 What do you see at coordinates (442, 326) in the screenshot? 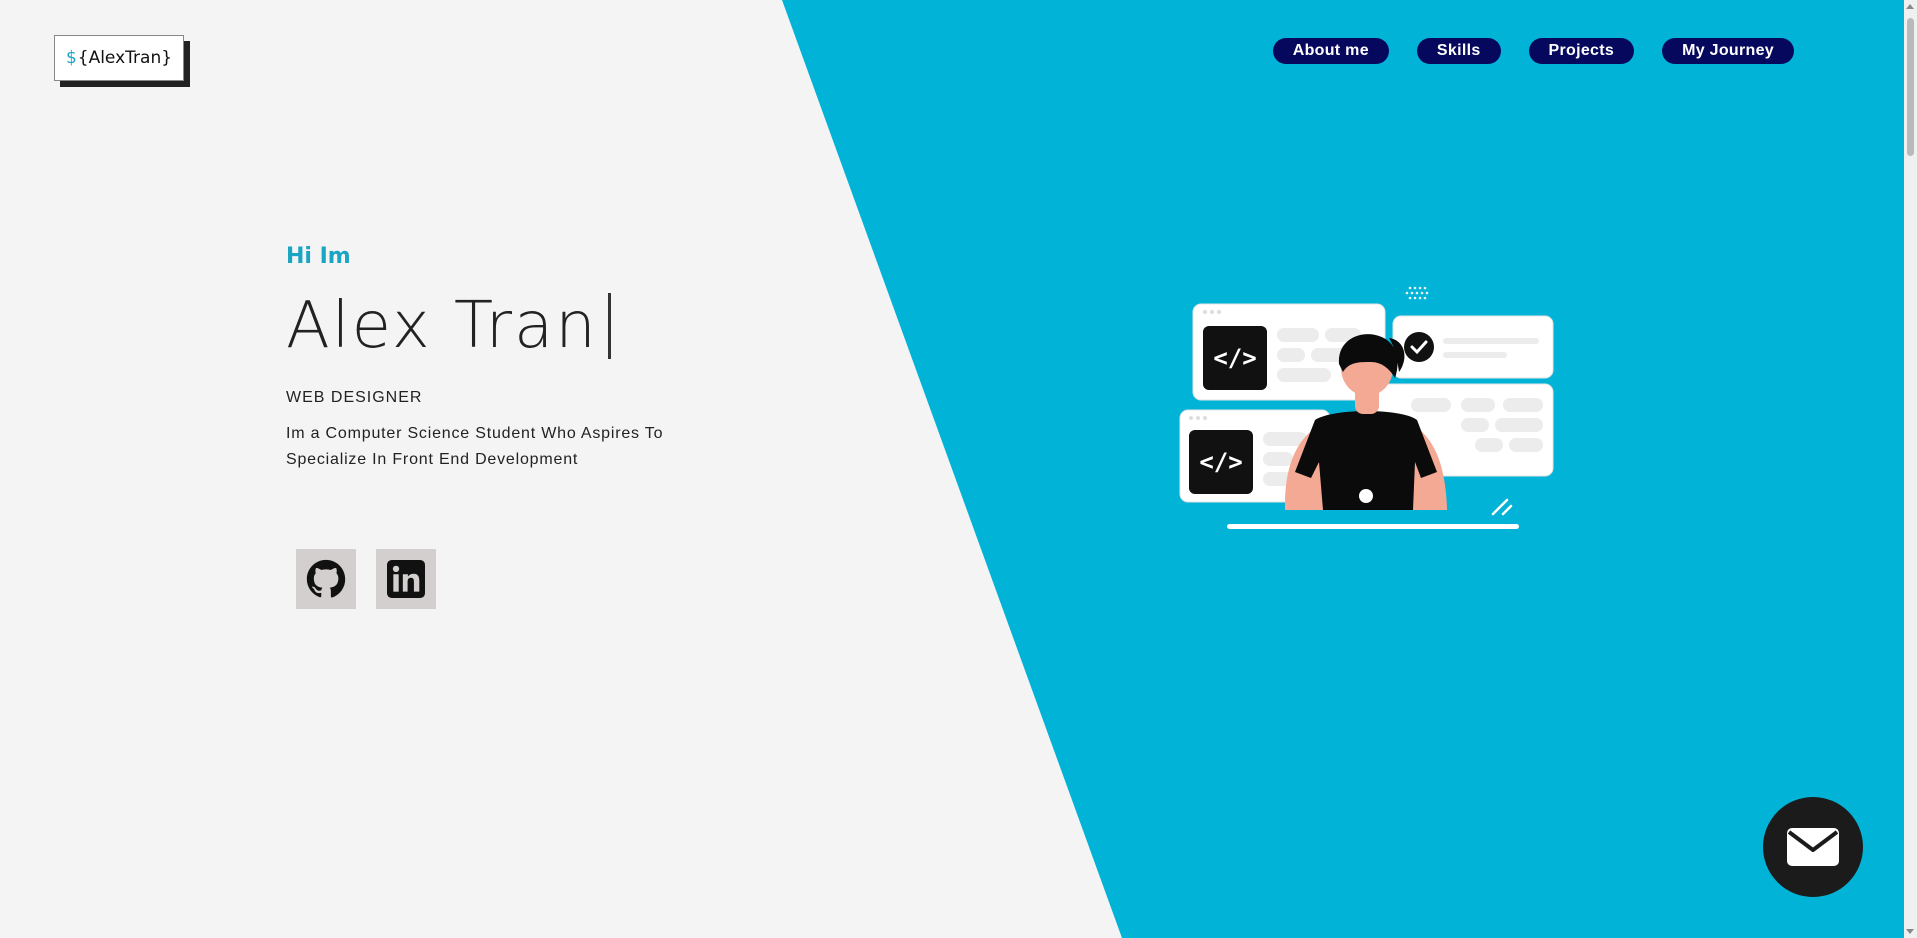
I see `hero-name-text: Alex Tran` at bounding box center [442, 326].